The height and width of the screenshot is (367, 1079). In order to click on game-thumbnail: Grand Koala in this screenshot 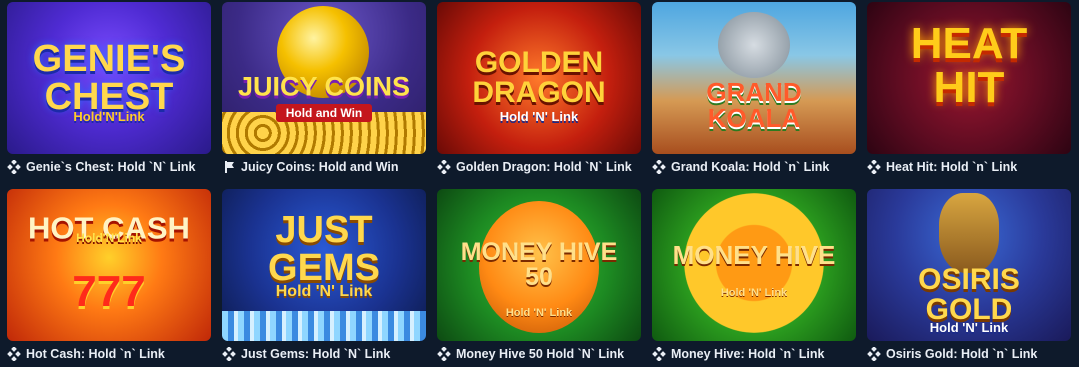, I will do `click(754, 78)`.